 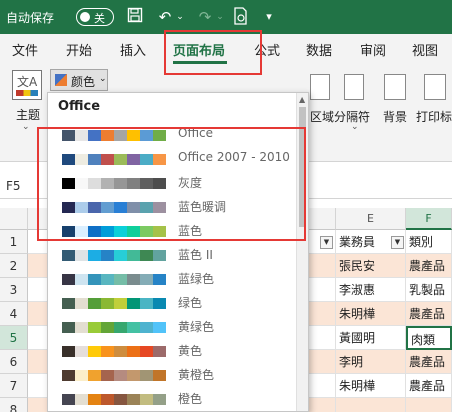 What do you see at coordinates (371, 362) in the screenshot?
I see `cell-salesperson: 李明` at bounding box center [371, 362].